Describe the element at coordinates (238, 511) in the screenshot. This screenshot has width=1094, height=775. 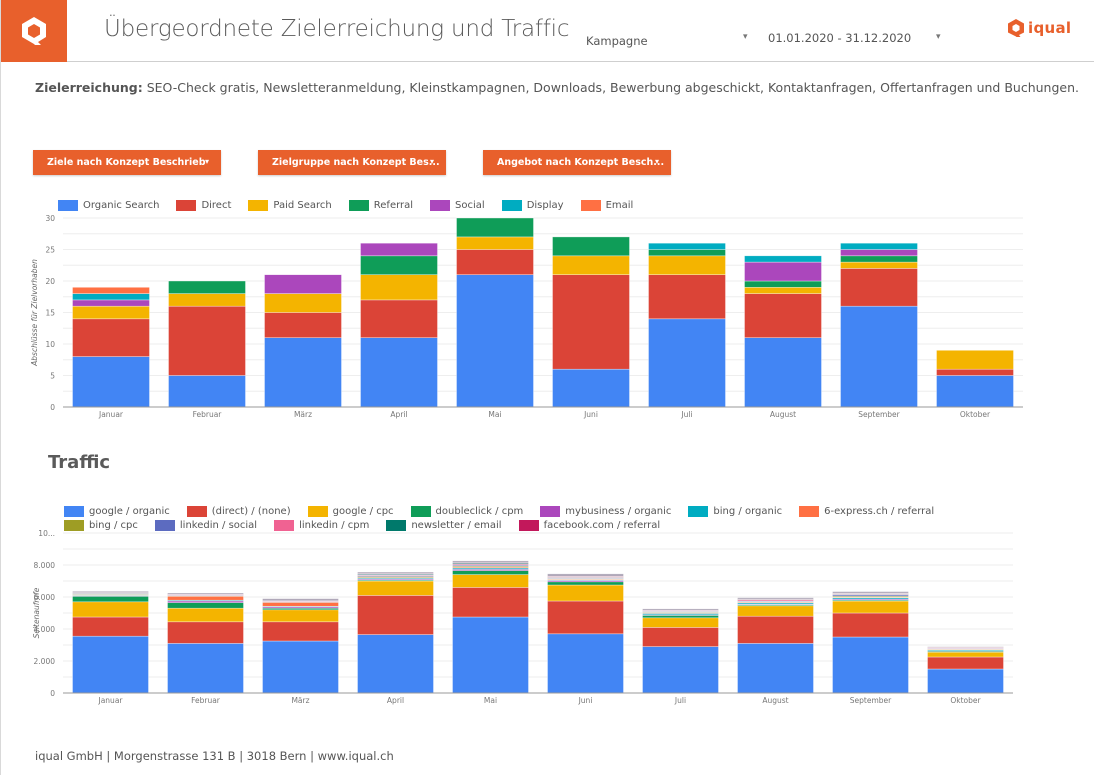
I see `legend-item: (direct) / (none)` at that location.